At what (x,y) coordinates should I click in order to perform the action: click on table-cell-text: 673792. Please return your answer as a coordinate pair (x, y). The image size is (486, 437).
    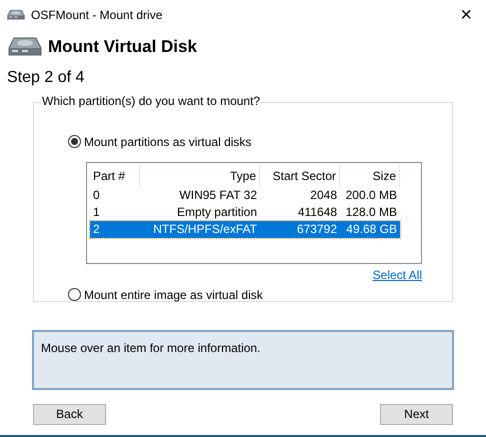
    Looking at the image, I should click on (317, 229).